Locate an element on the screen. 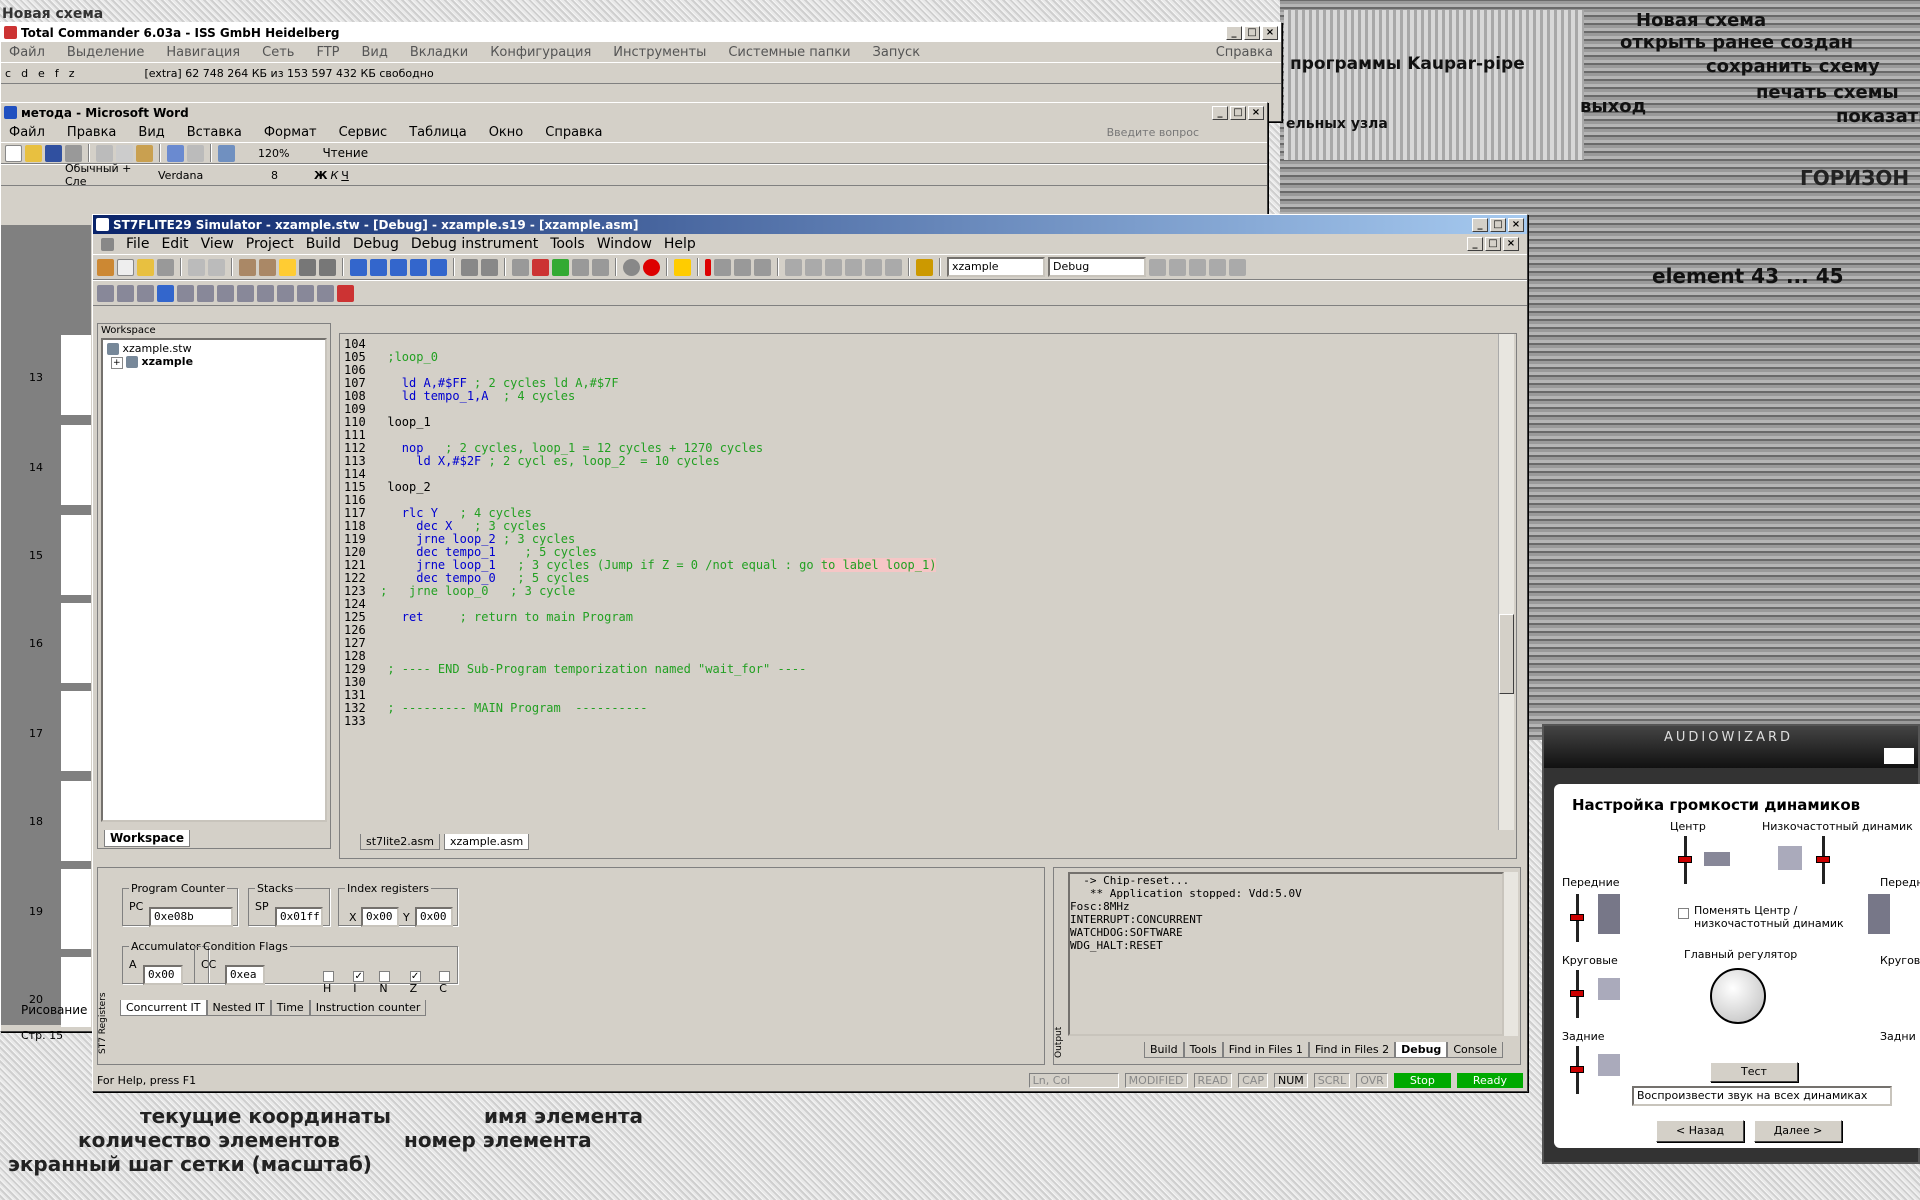  flag-n: N is located at coordinates (388, 982).